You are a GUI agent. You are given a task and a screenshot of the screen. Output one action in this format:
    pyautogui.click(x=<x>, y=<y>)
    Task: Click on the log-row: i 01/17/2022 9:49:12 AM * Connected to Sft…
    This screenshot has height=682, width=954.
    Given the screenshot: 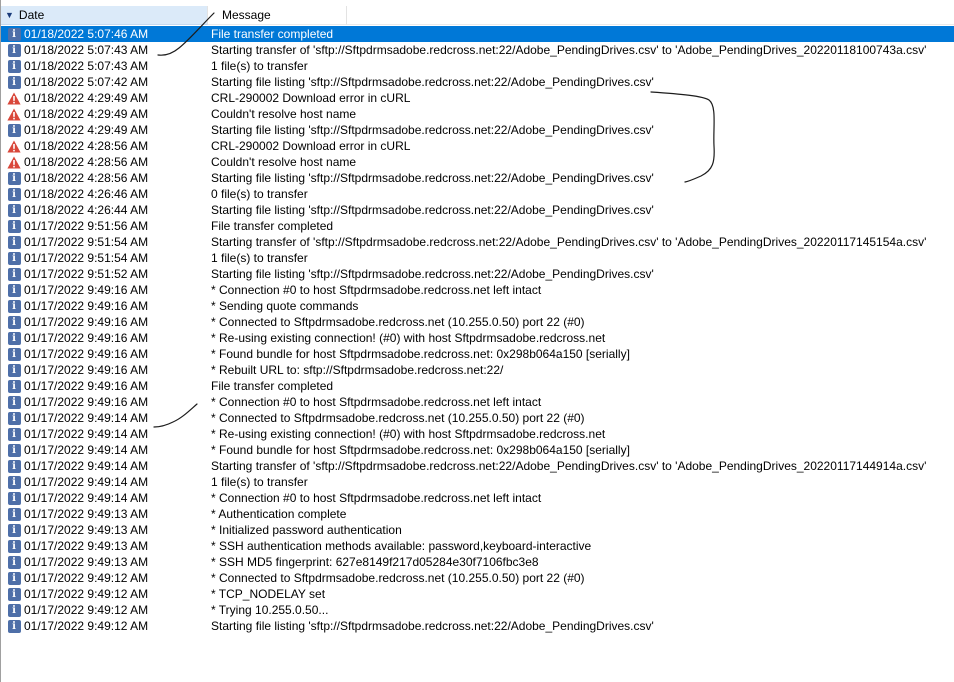 What is the action you would take?
    pyautogui.click(x=477, y=578)
    